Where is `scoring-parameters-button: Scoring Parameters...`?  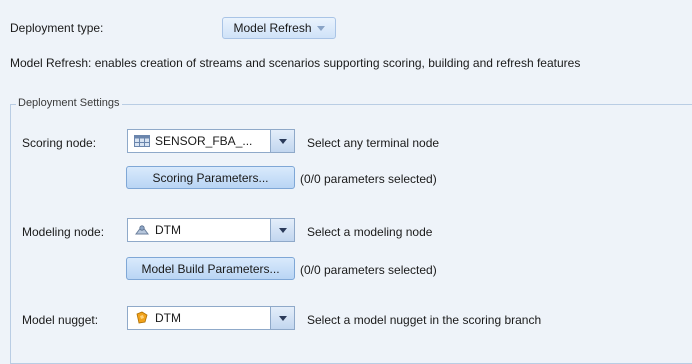
scoring-parameters-button: Scoring Parameters... is located at coordinates (210, 177).